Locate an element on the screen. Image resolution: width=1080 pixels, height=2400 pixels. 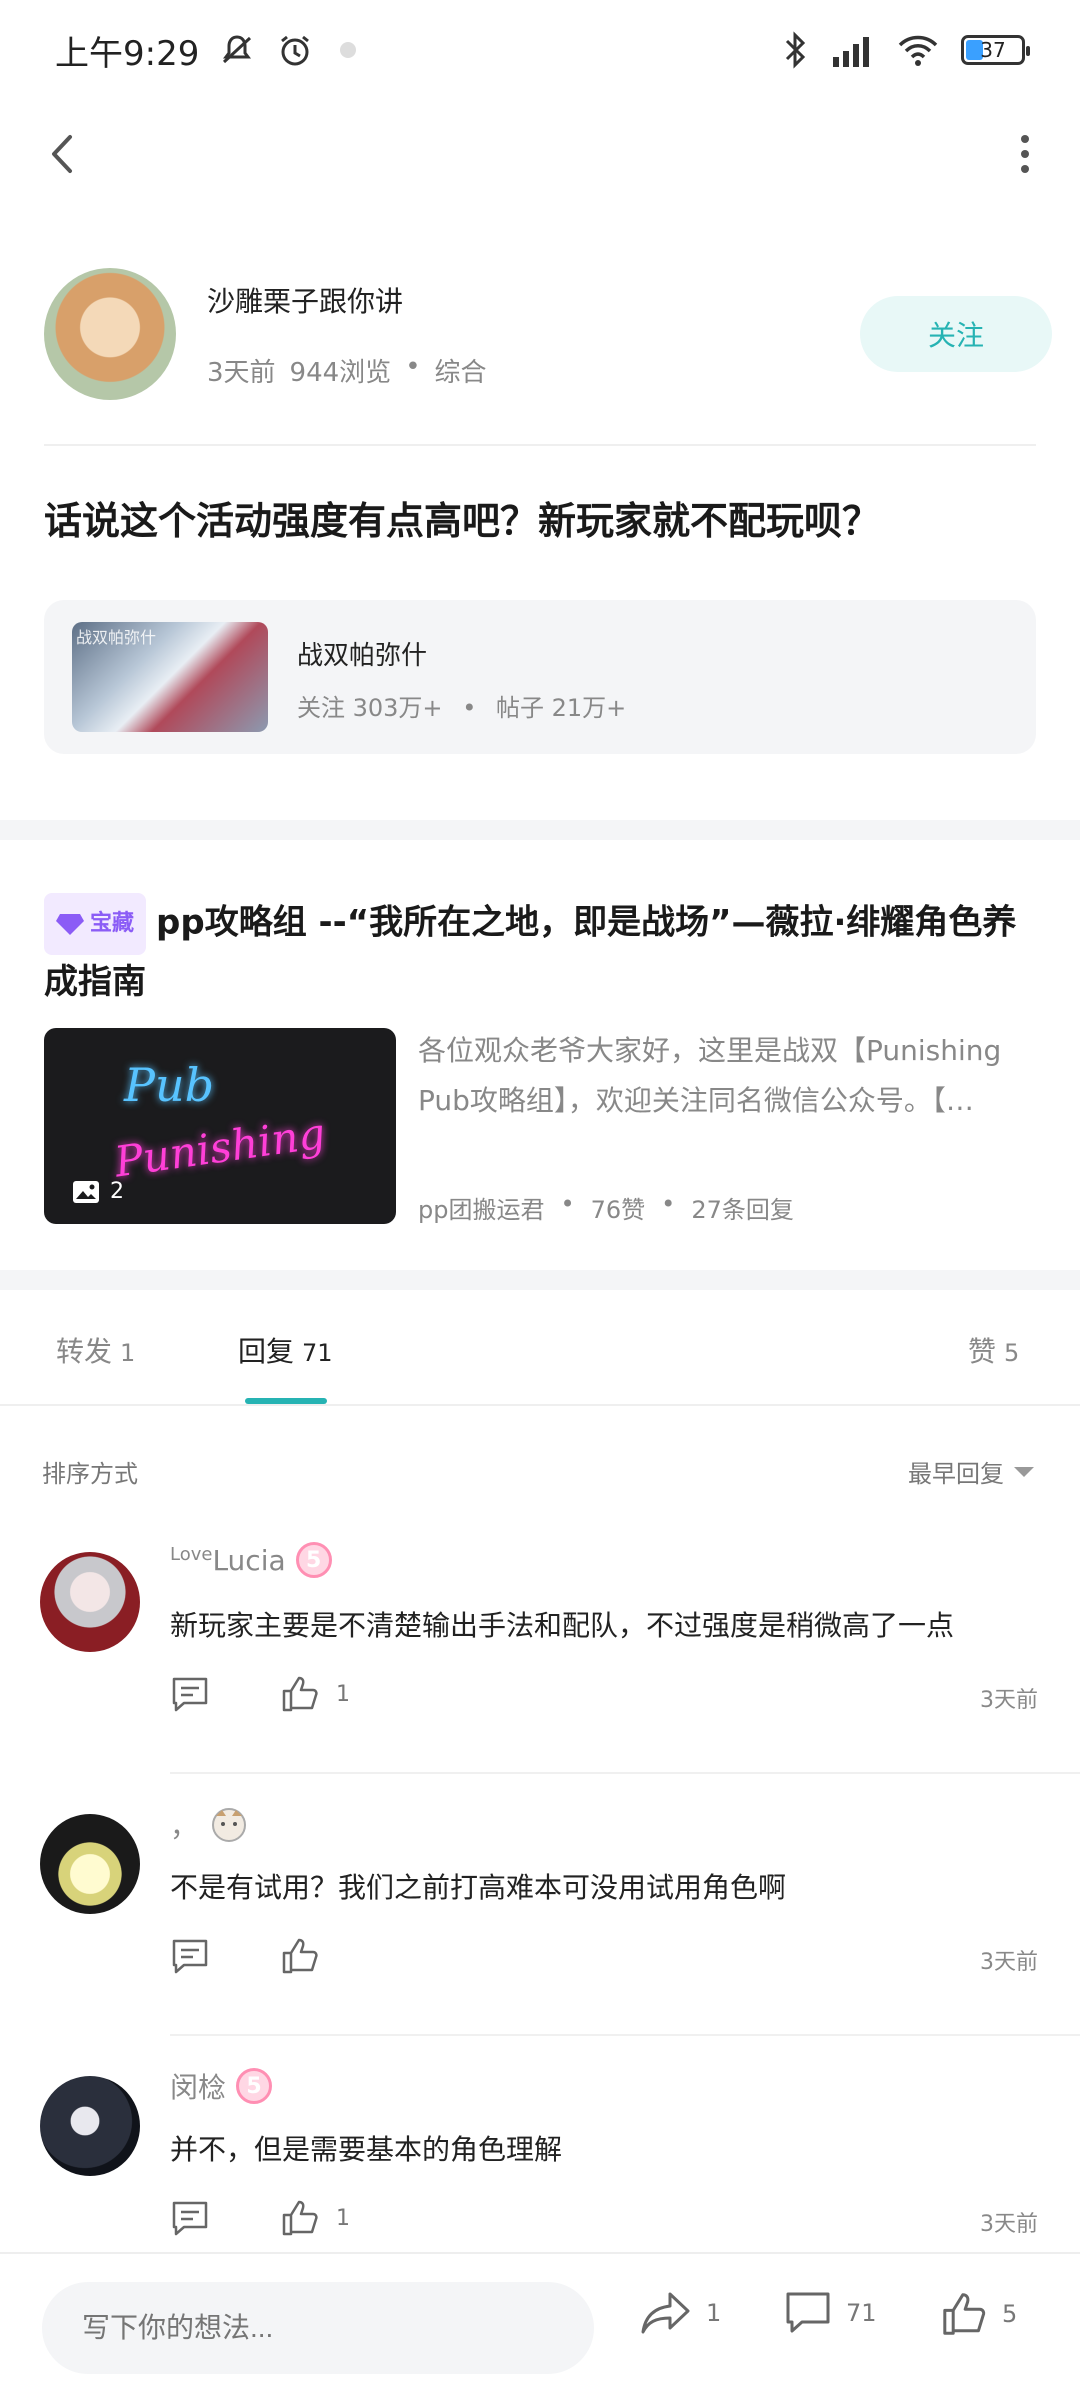
name-text: Lucia is located at coordinates (249, 1560).